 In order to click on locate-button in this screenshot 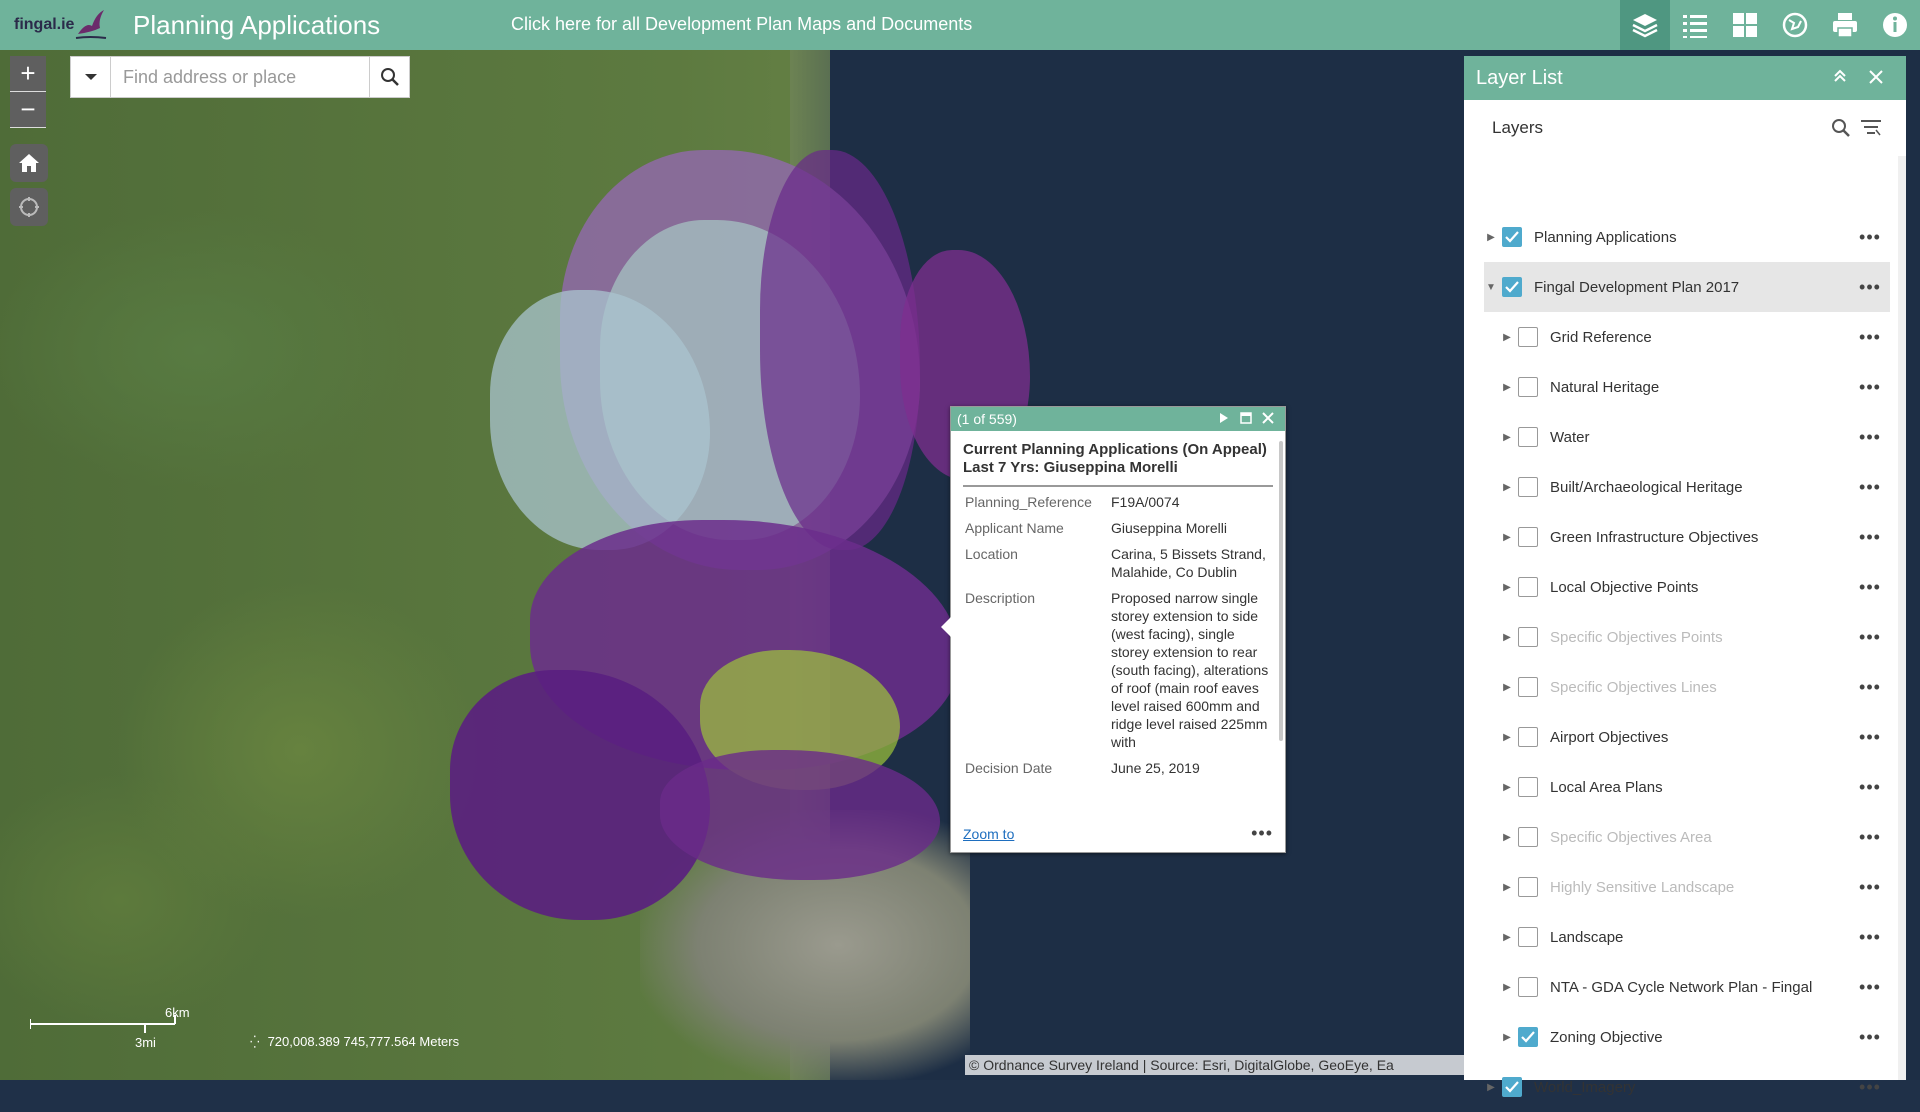, I will do `click(29, 207)`.